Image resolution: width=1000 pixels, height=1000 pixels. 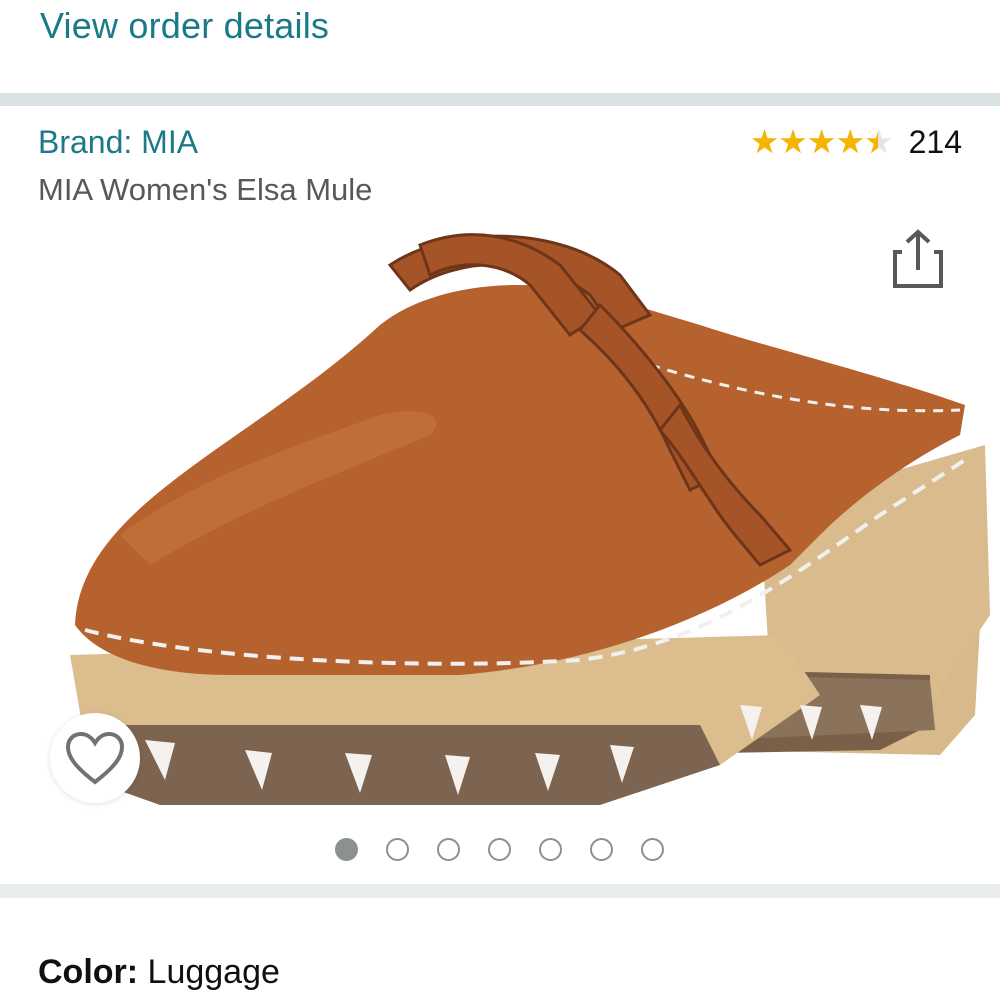 I want to click on brand-link: Brand: MIA, so click(x=118, y=142).